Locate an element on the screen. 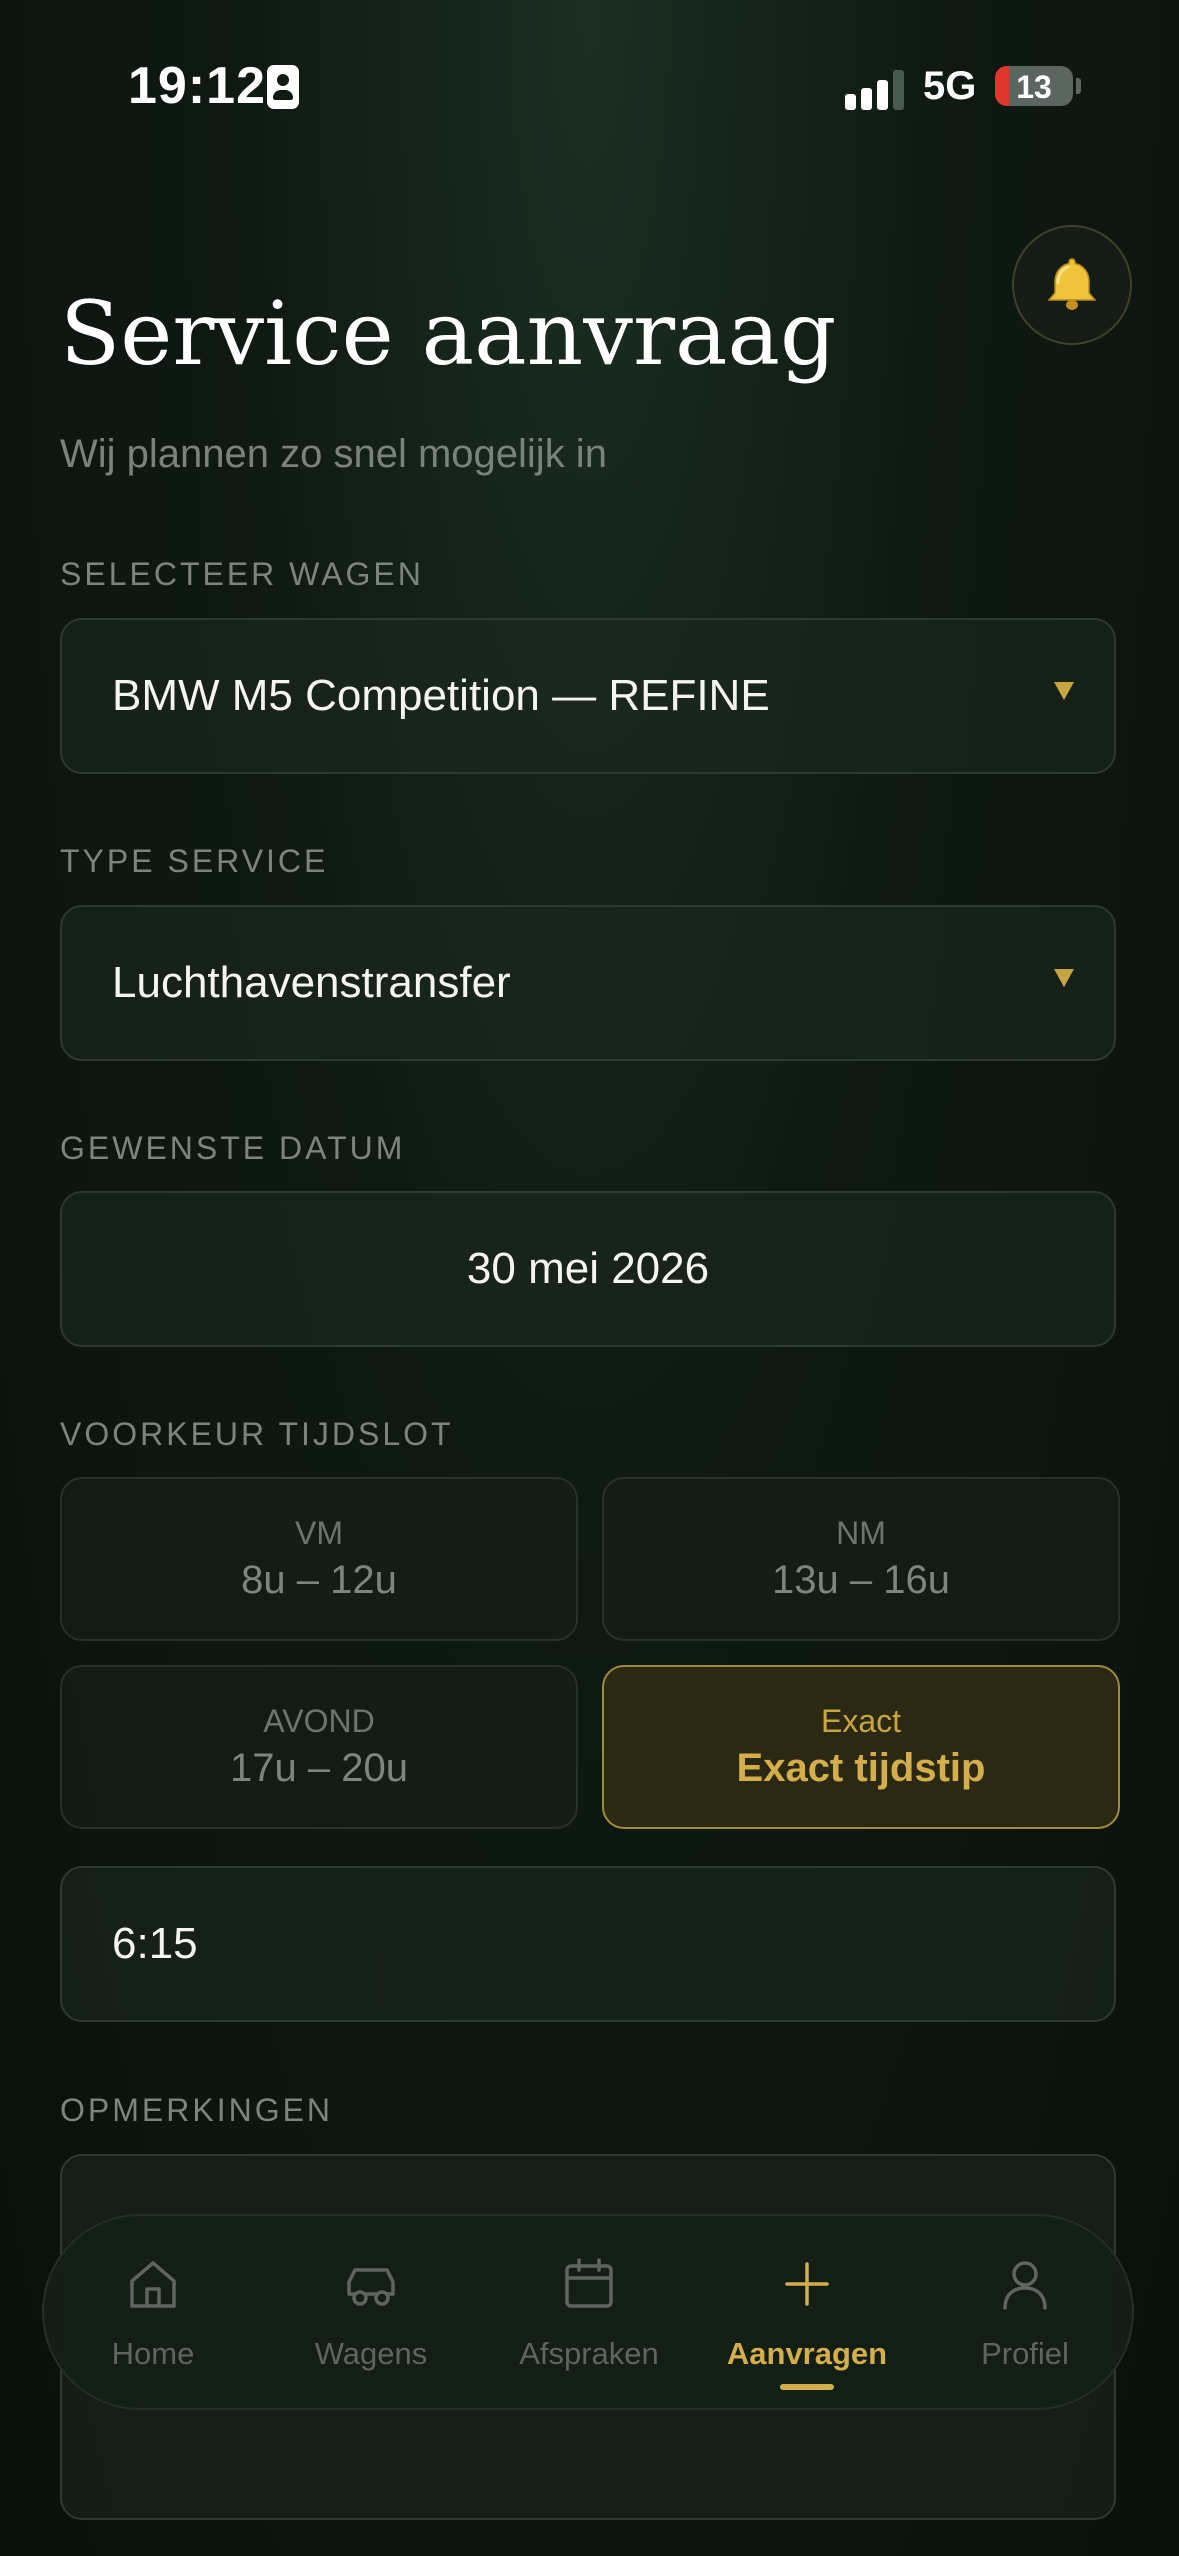 This screenshot has width=1179, height=2556. battery-level: 13 is located at coordinates (1034, 87).